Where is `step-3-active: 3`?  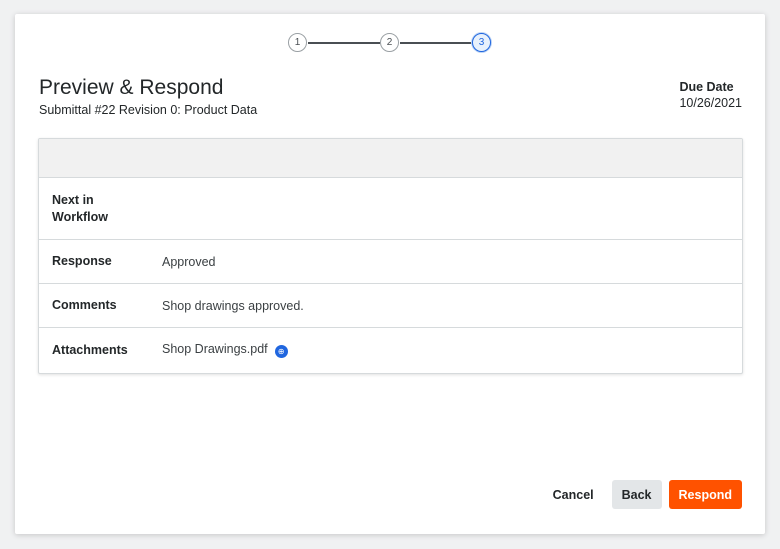 step-3-active: 3 is located at coordinates (481, 42).